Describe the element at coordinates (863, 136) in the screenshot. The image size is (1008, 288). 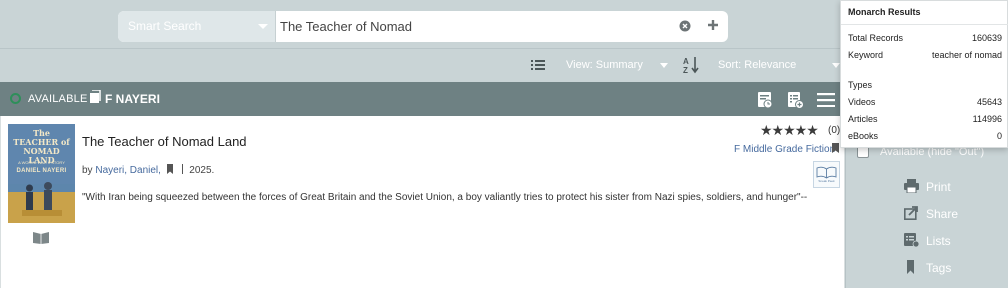
I see `type-label: eBooks` at that location.